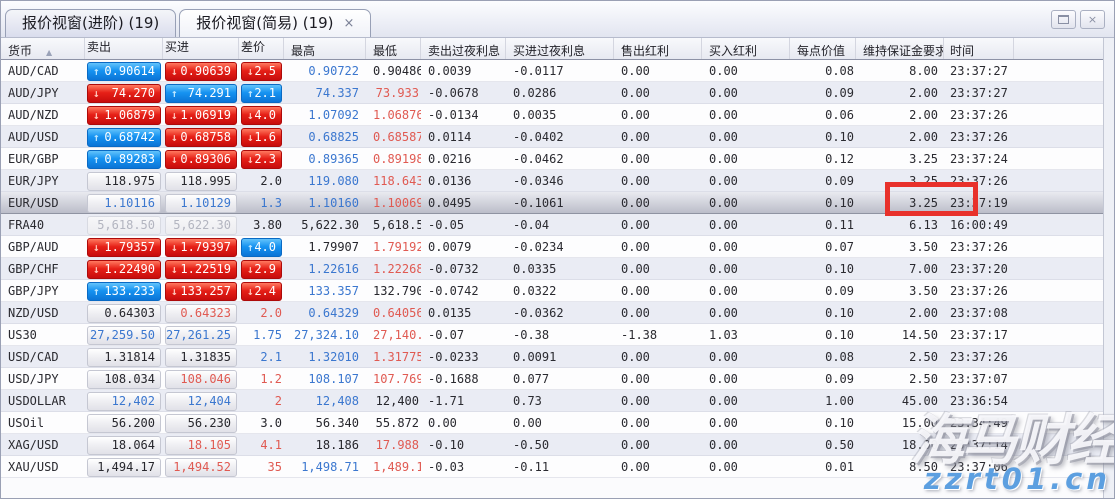 This screenshot has width=1115, height=499. What do you see at coordinates (124, 269) in the screenshot?
I see `sell-quote-button: ↓ 1.22490` at bounding box center [124, 269].